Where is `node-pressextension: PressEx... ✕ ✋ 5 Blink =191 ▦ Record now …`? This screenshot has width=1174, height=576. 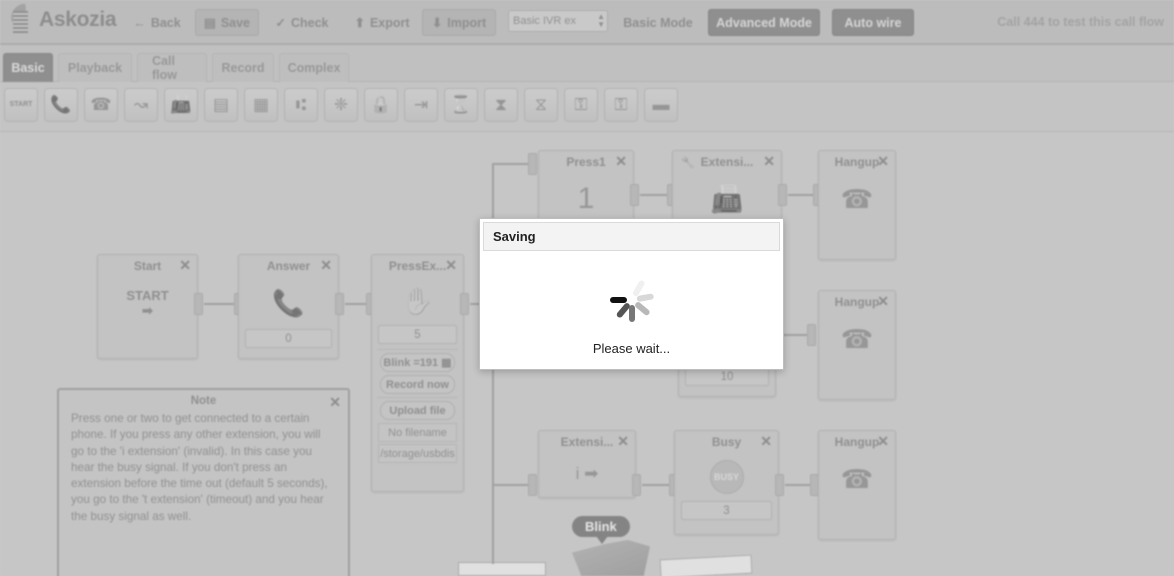 node-pressextension: PressEx... ✕ ✋ 5 Blink =191 ▦ Record now … is located at coordinates (417, 373).